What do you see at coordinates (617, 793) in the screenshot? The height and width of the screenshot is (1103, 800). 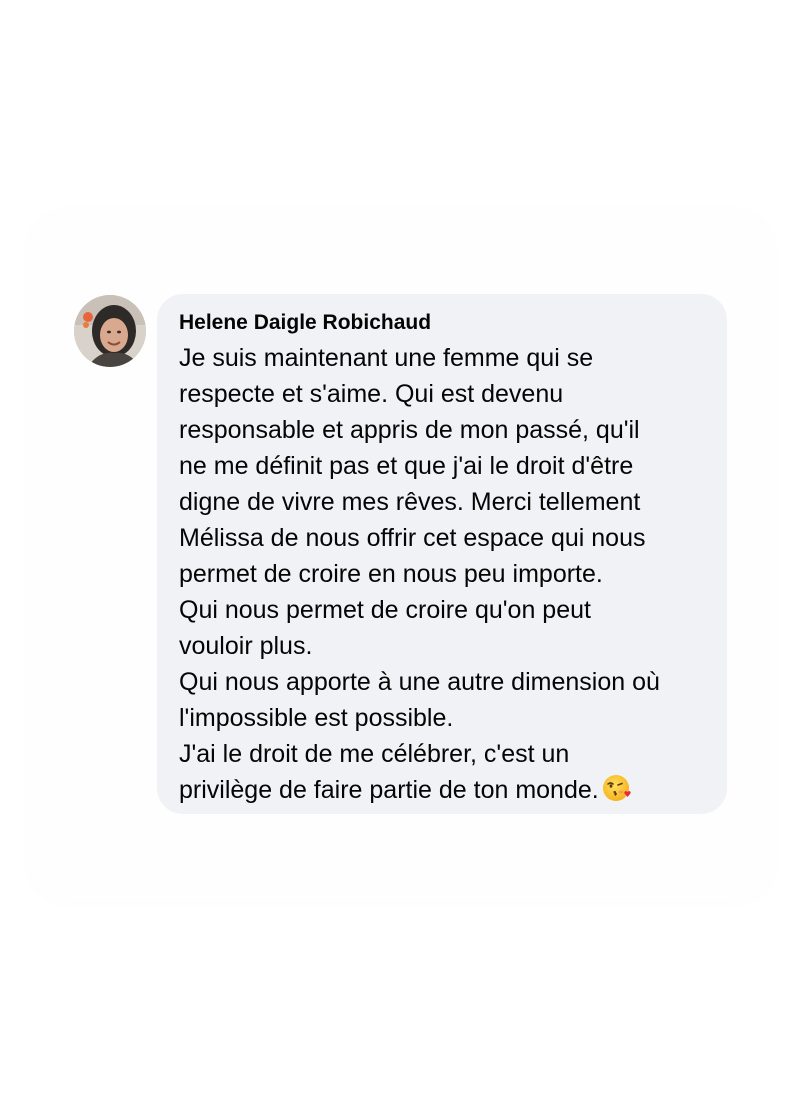 I see `kissing-face-with-heart-icon` at bounding box center [617, 793].